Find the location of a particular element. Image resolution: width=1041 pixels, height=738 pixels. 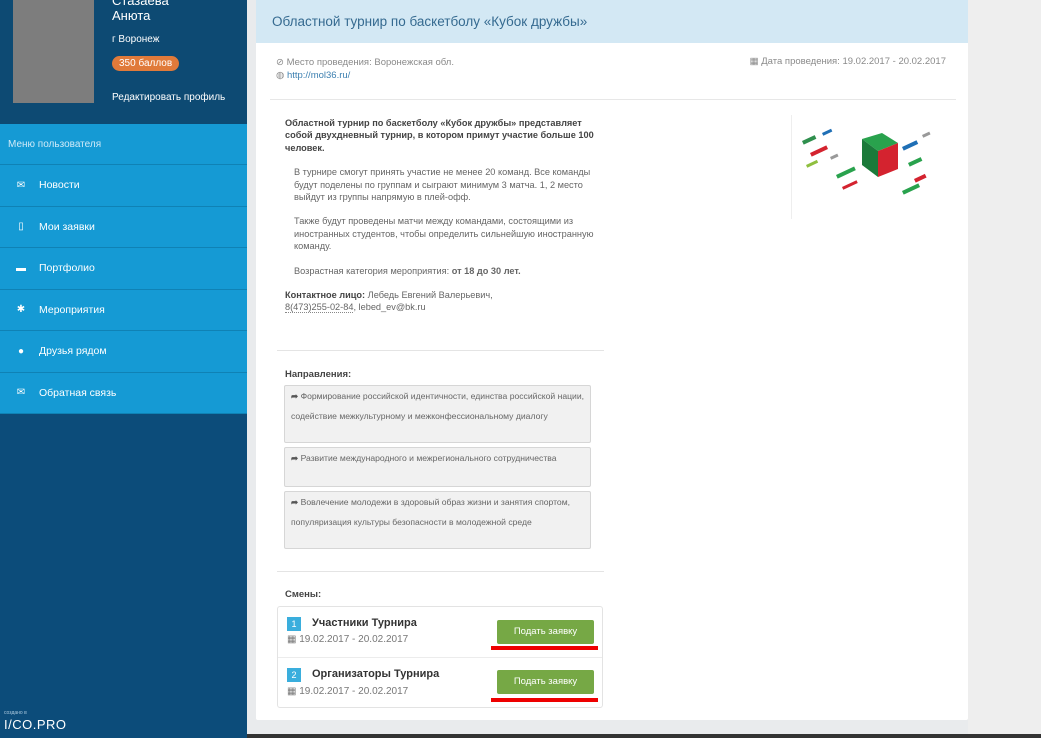

age-value: от 18 до 30 лет. is located at coordinates (486, 270).